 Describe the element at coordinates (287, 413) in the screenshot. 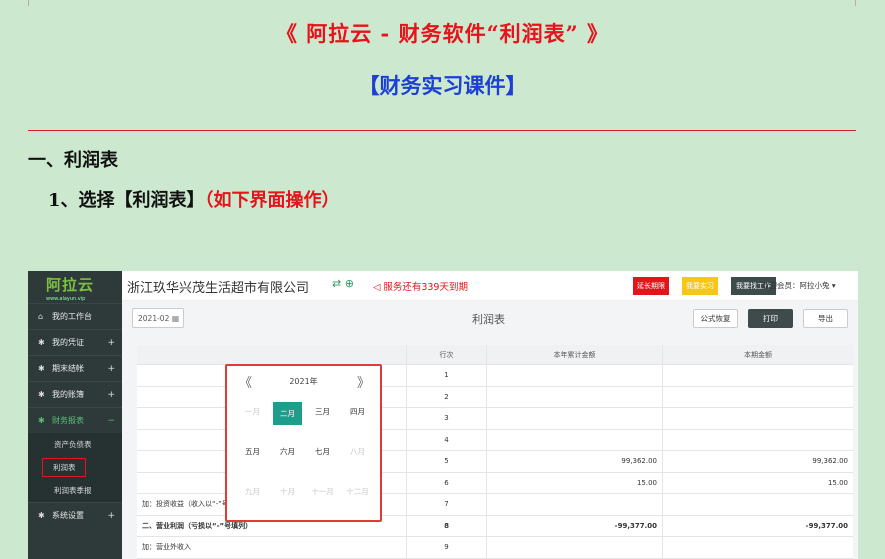

I see `month-label: 二月` at that location.